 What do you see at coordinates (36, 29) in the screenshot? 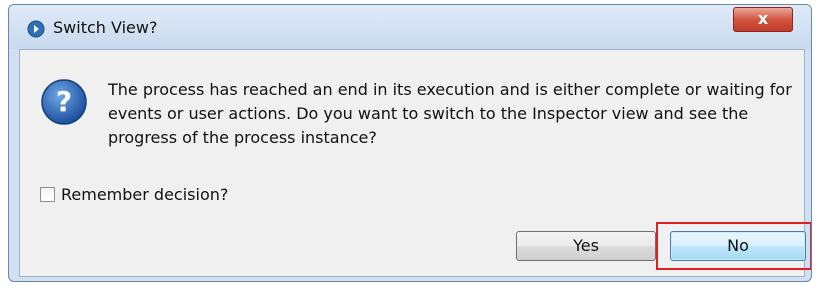
I see `app-icon` at bounding box center [36, 29].